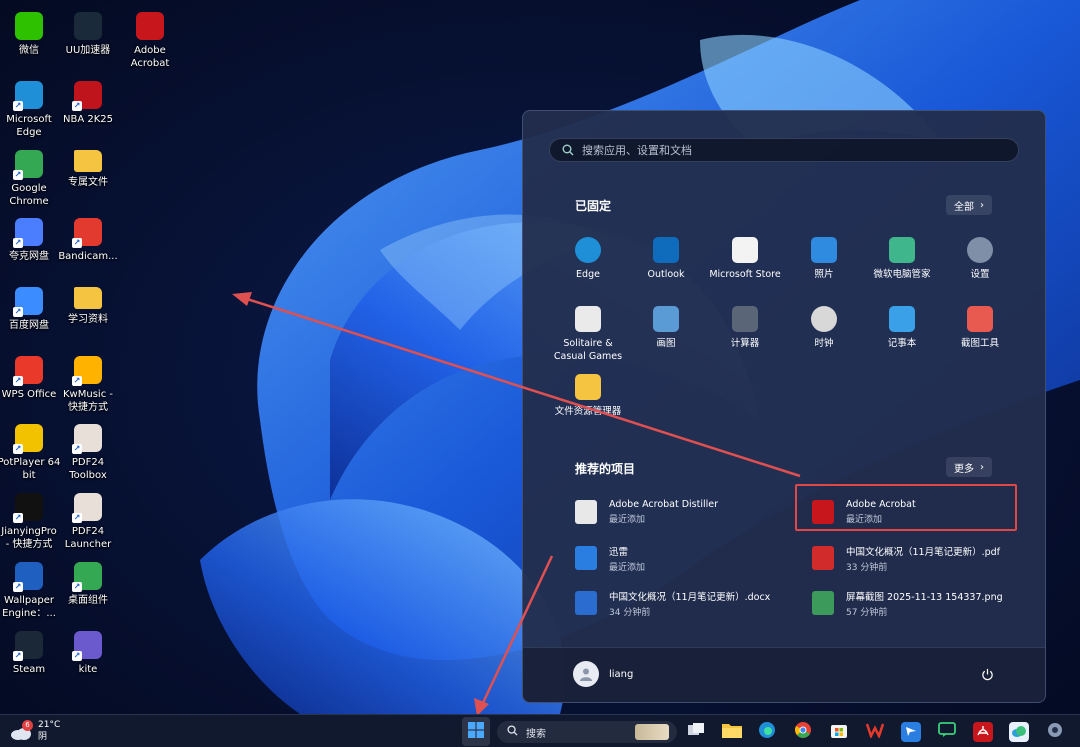 Image resolution: width=1080 pixels, height=747 pixels. I want to click on microsoft-store-icon, so click(745, 250).